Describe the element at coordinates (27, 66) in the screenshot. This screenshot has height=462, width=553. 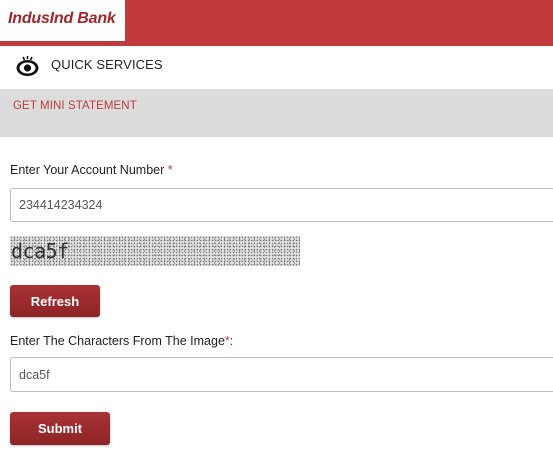
I see `eye-icon` at that location.